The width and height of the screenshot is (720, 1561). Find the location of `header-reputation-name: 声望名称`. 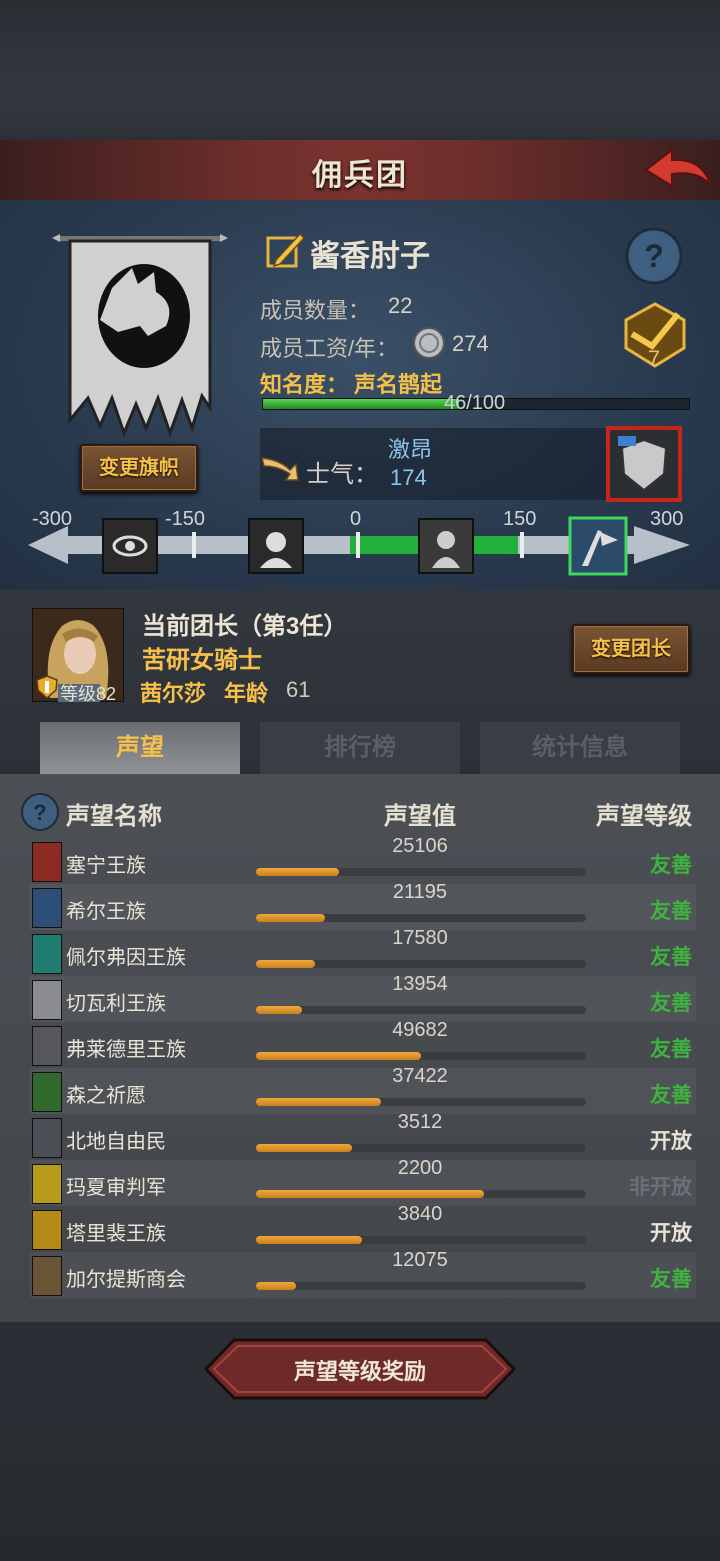

header-reputation-name: 声望名称 is located at coordinates (114, 816).